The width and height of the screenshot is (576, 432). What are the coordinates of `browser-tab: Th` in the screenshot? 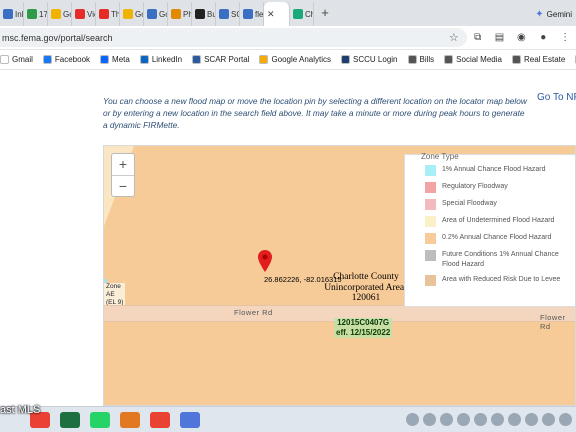 It's located at (108, 14).